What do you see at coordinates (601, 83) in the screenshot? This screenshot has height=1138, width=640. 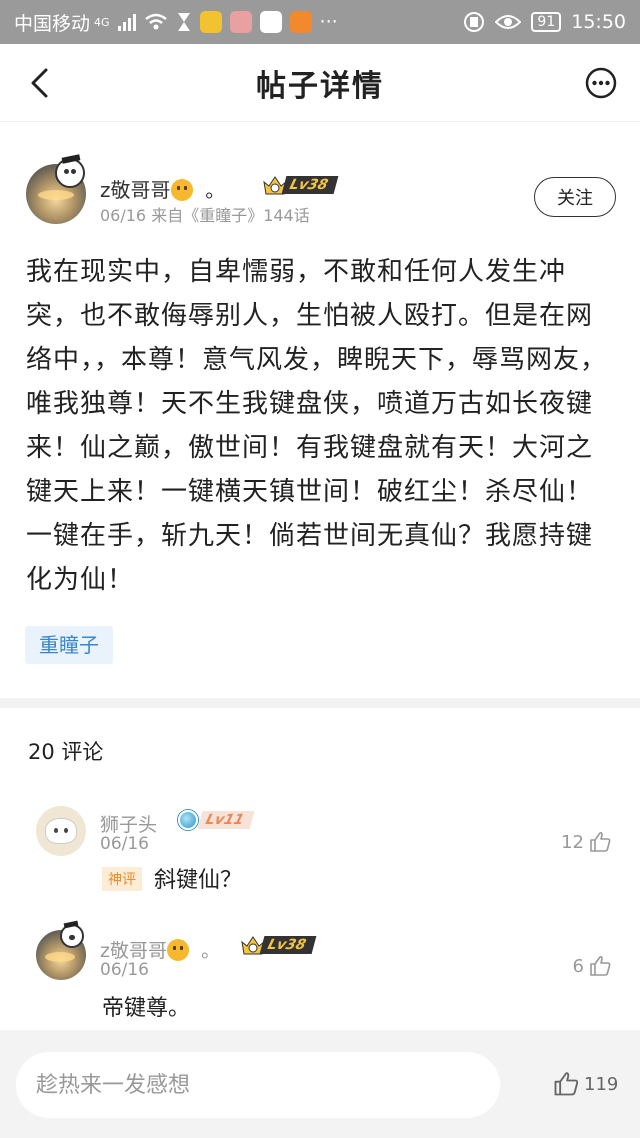 I see `more-options-icon` at bounding box center [601, 83].